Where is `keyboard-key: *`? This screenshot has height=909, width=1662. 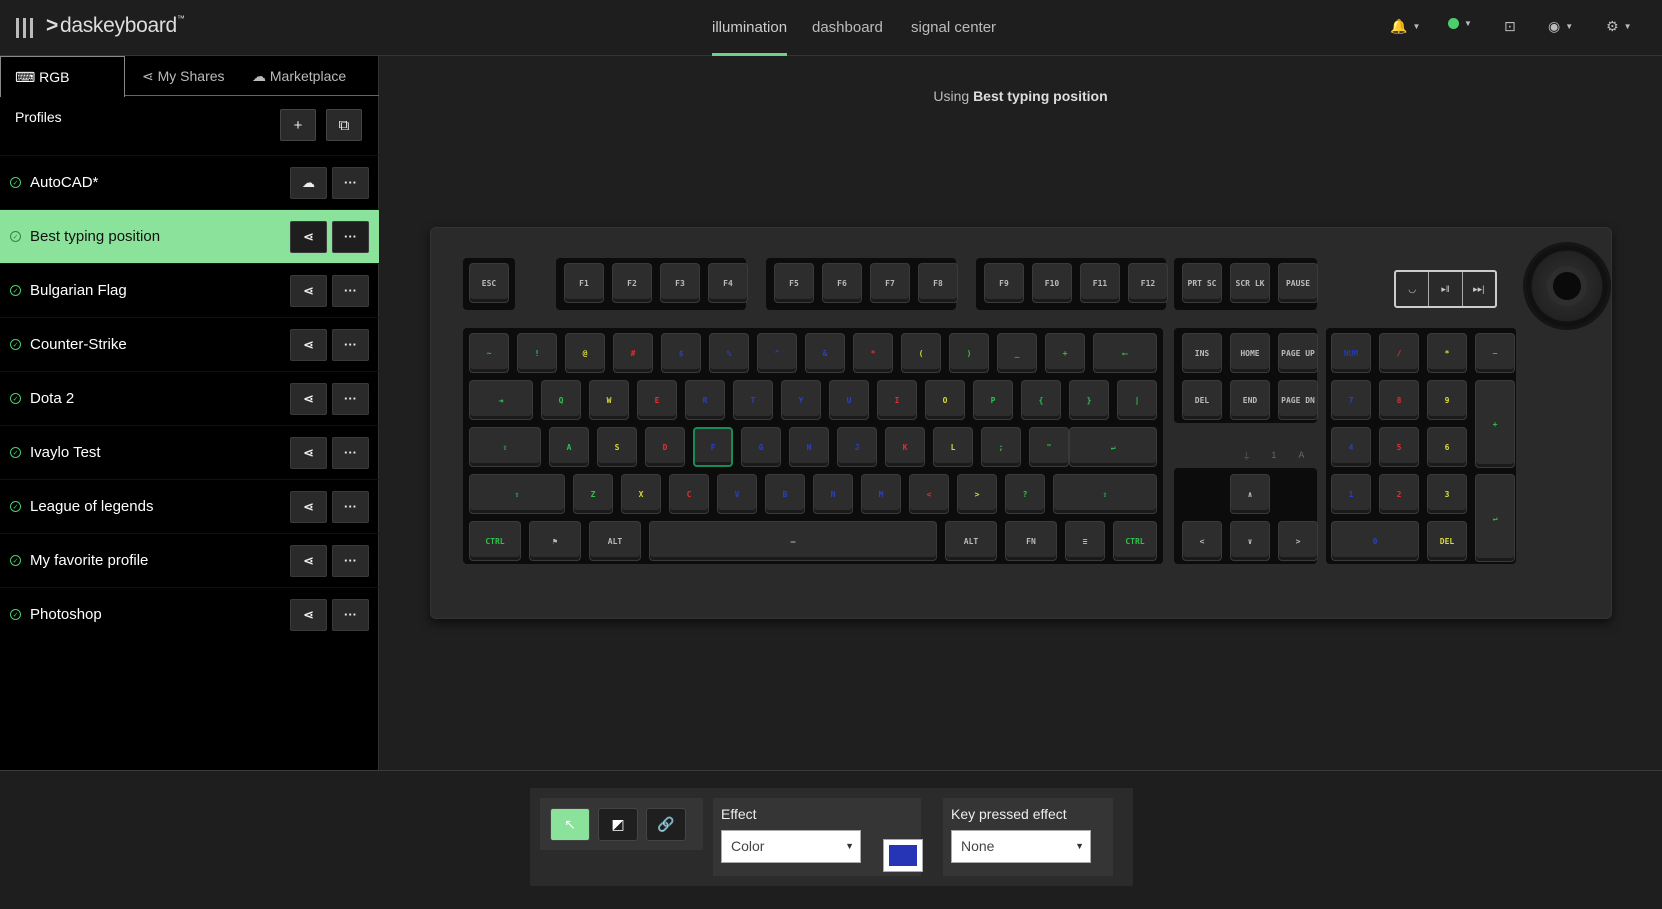
keyboard-key: * is located at coordinates (1447, 353).